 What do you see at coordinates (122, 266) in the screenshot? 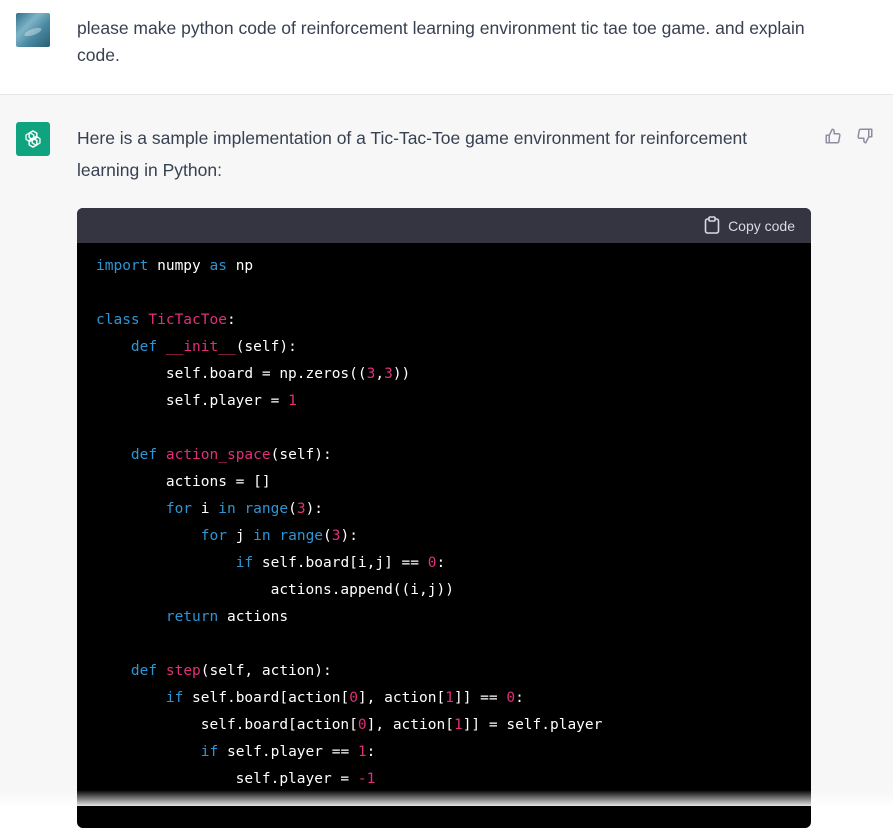
I see `code-token: import` at bounding box center [122, 266].